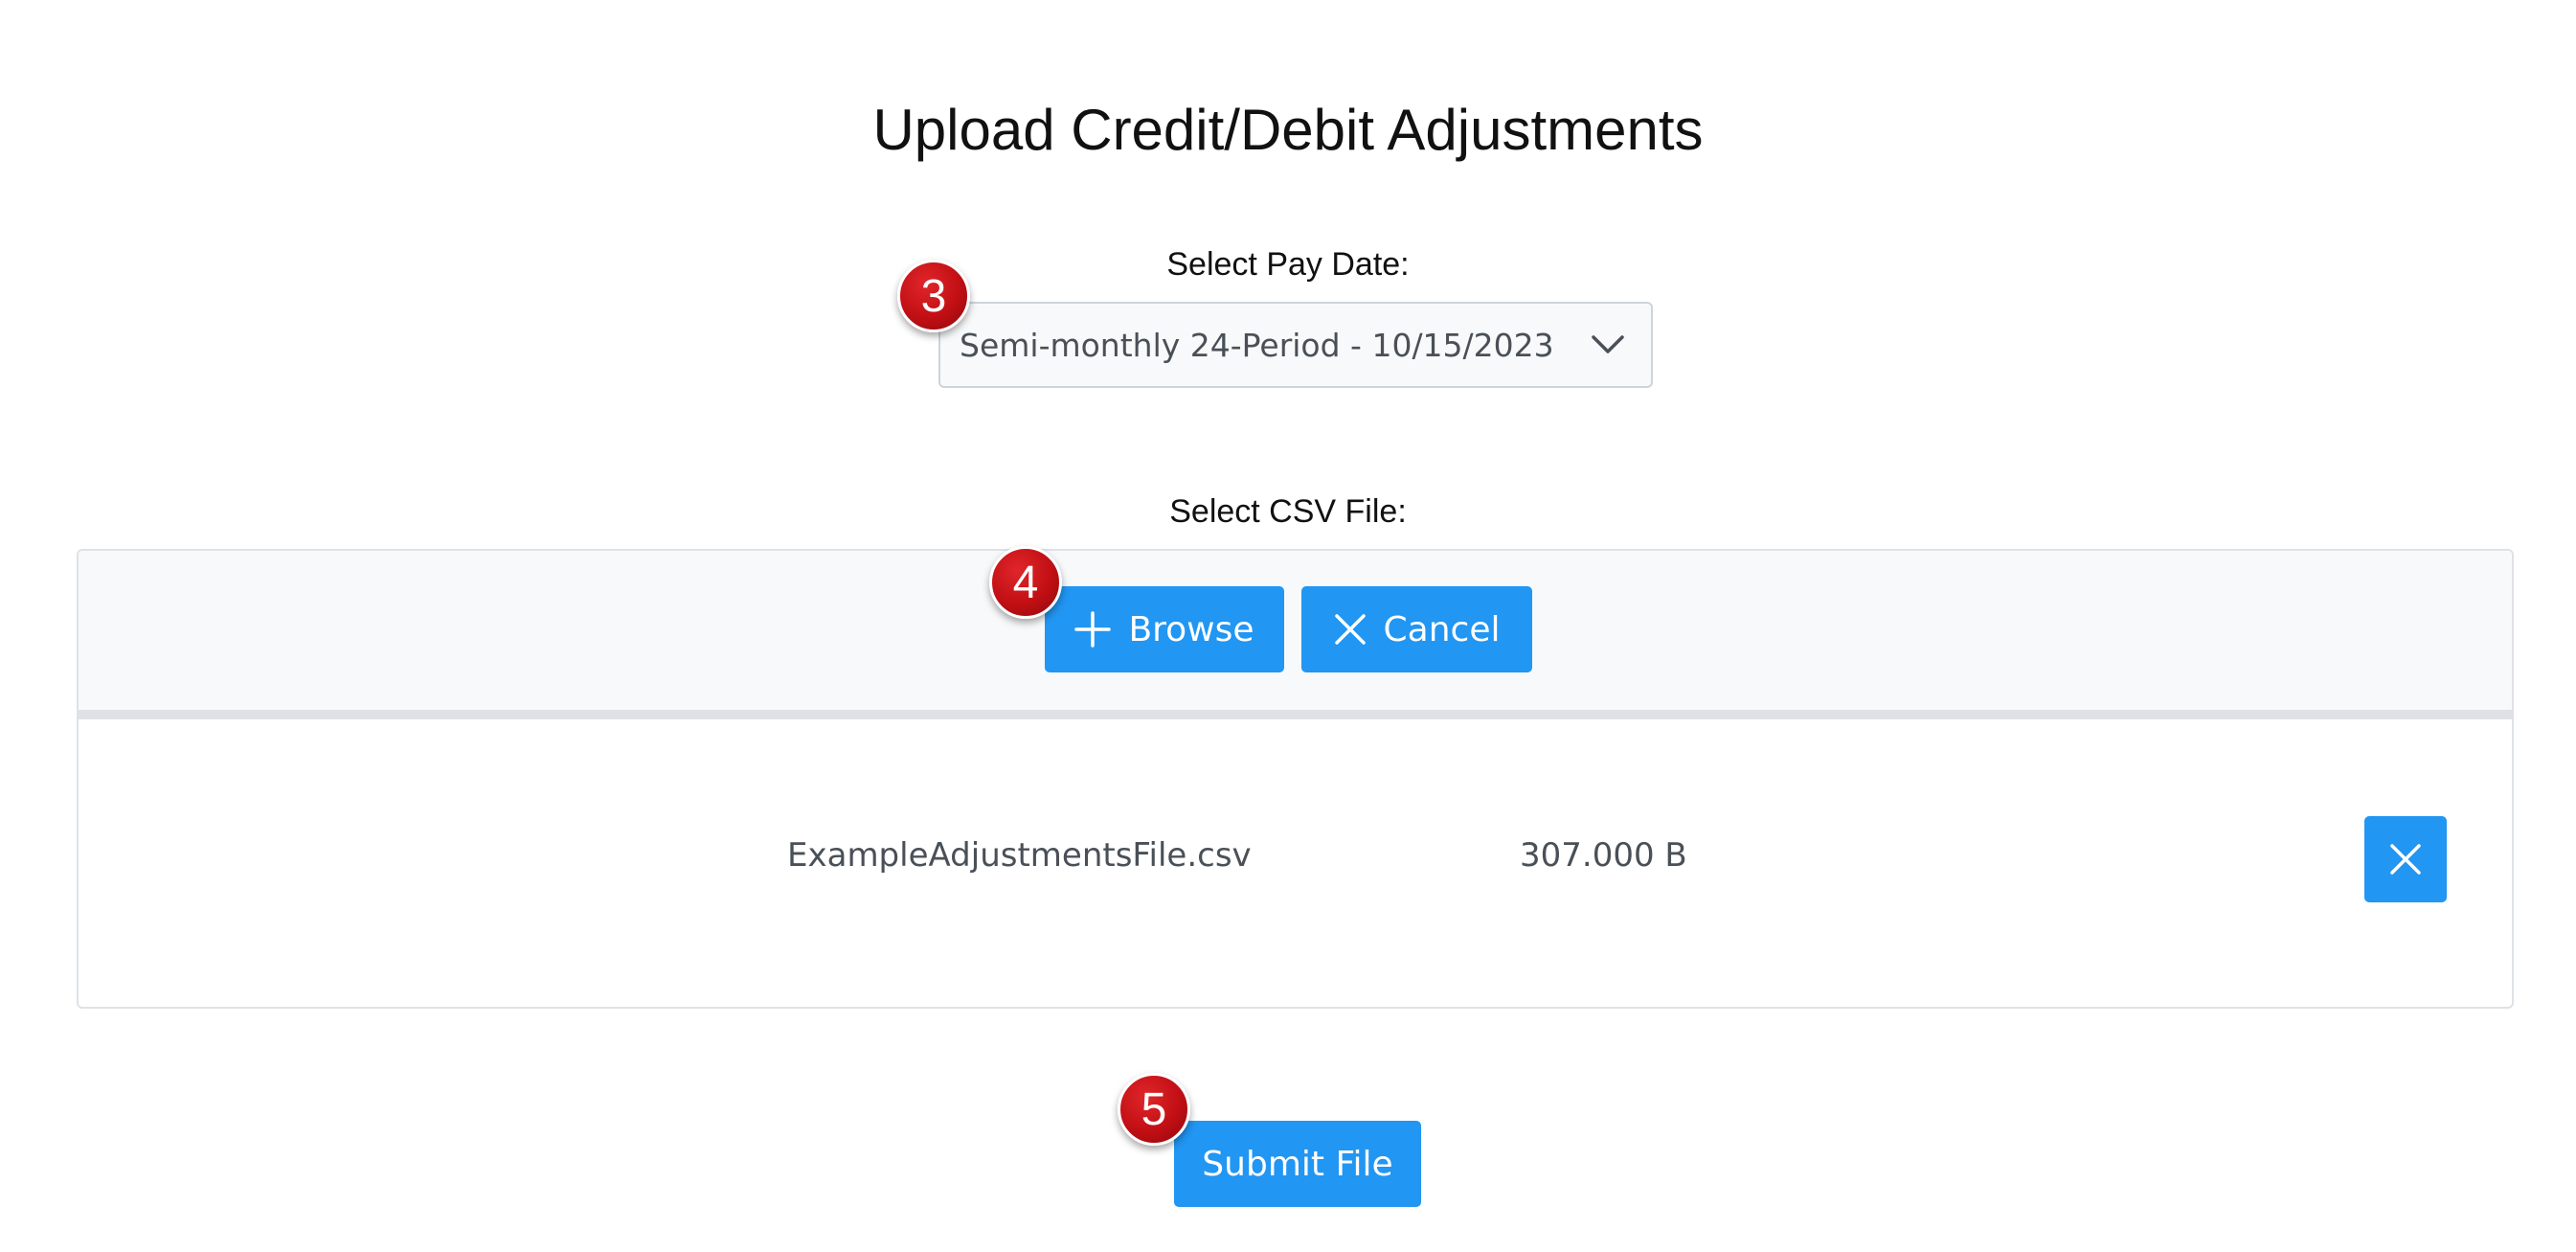 The image size is (2576, 1252). What do you see at coordinates (1093, 629) in the screenshot?
I see `plus-icon` at bounding box center [1093, 629].